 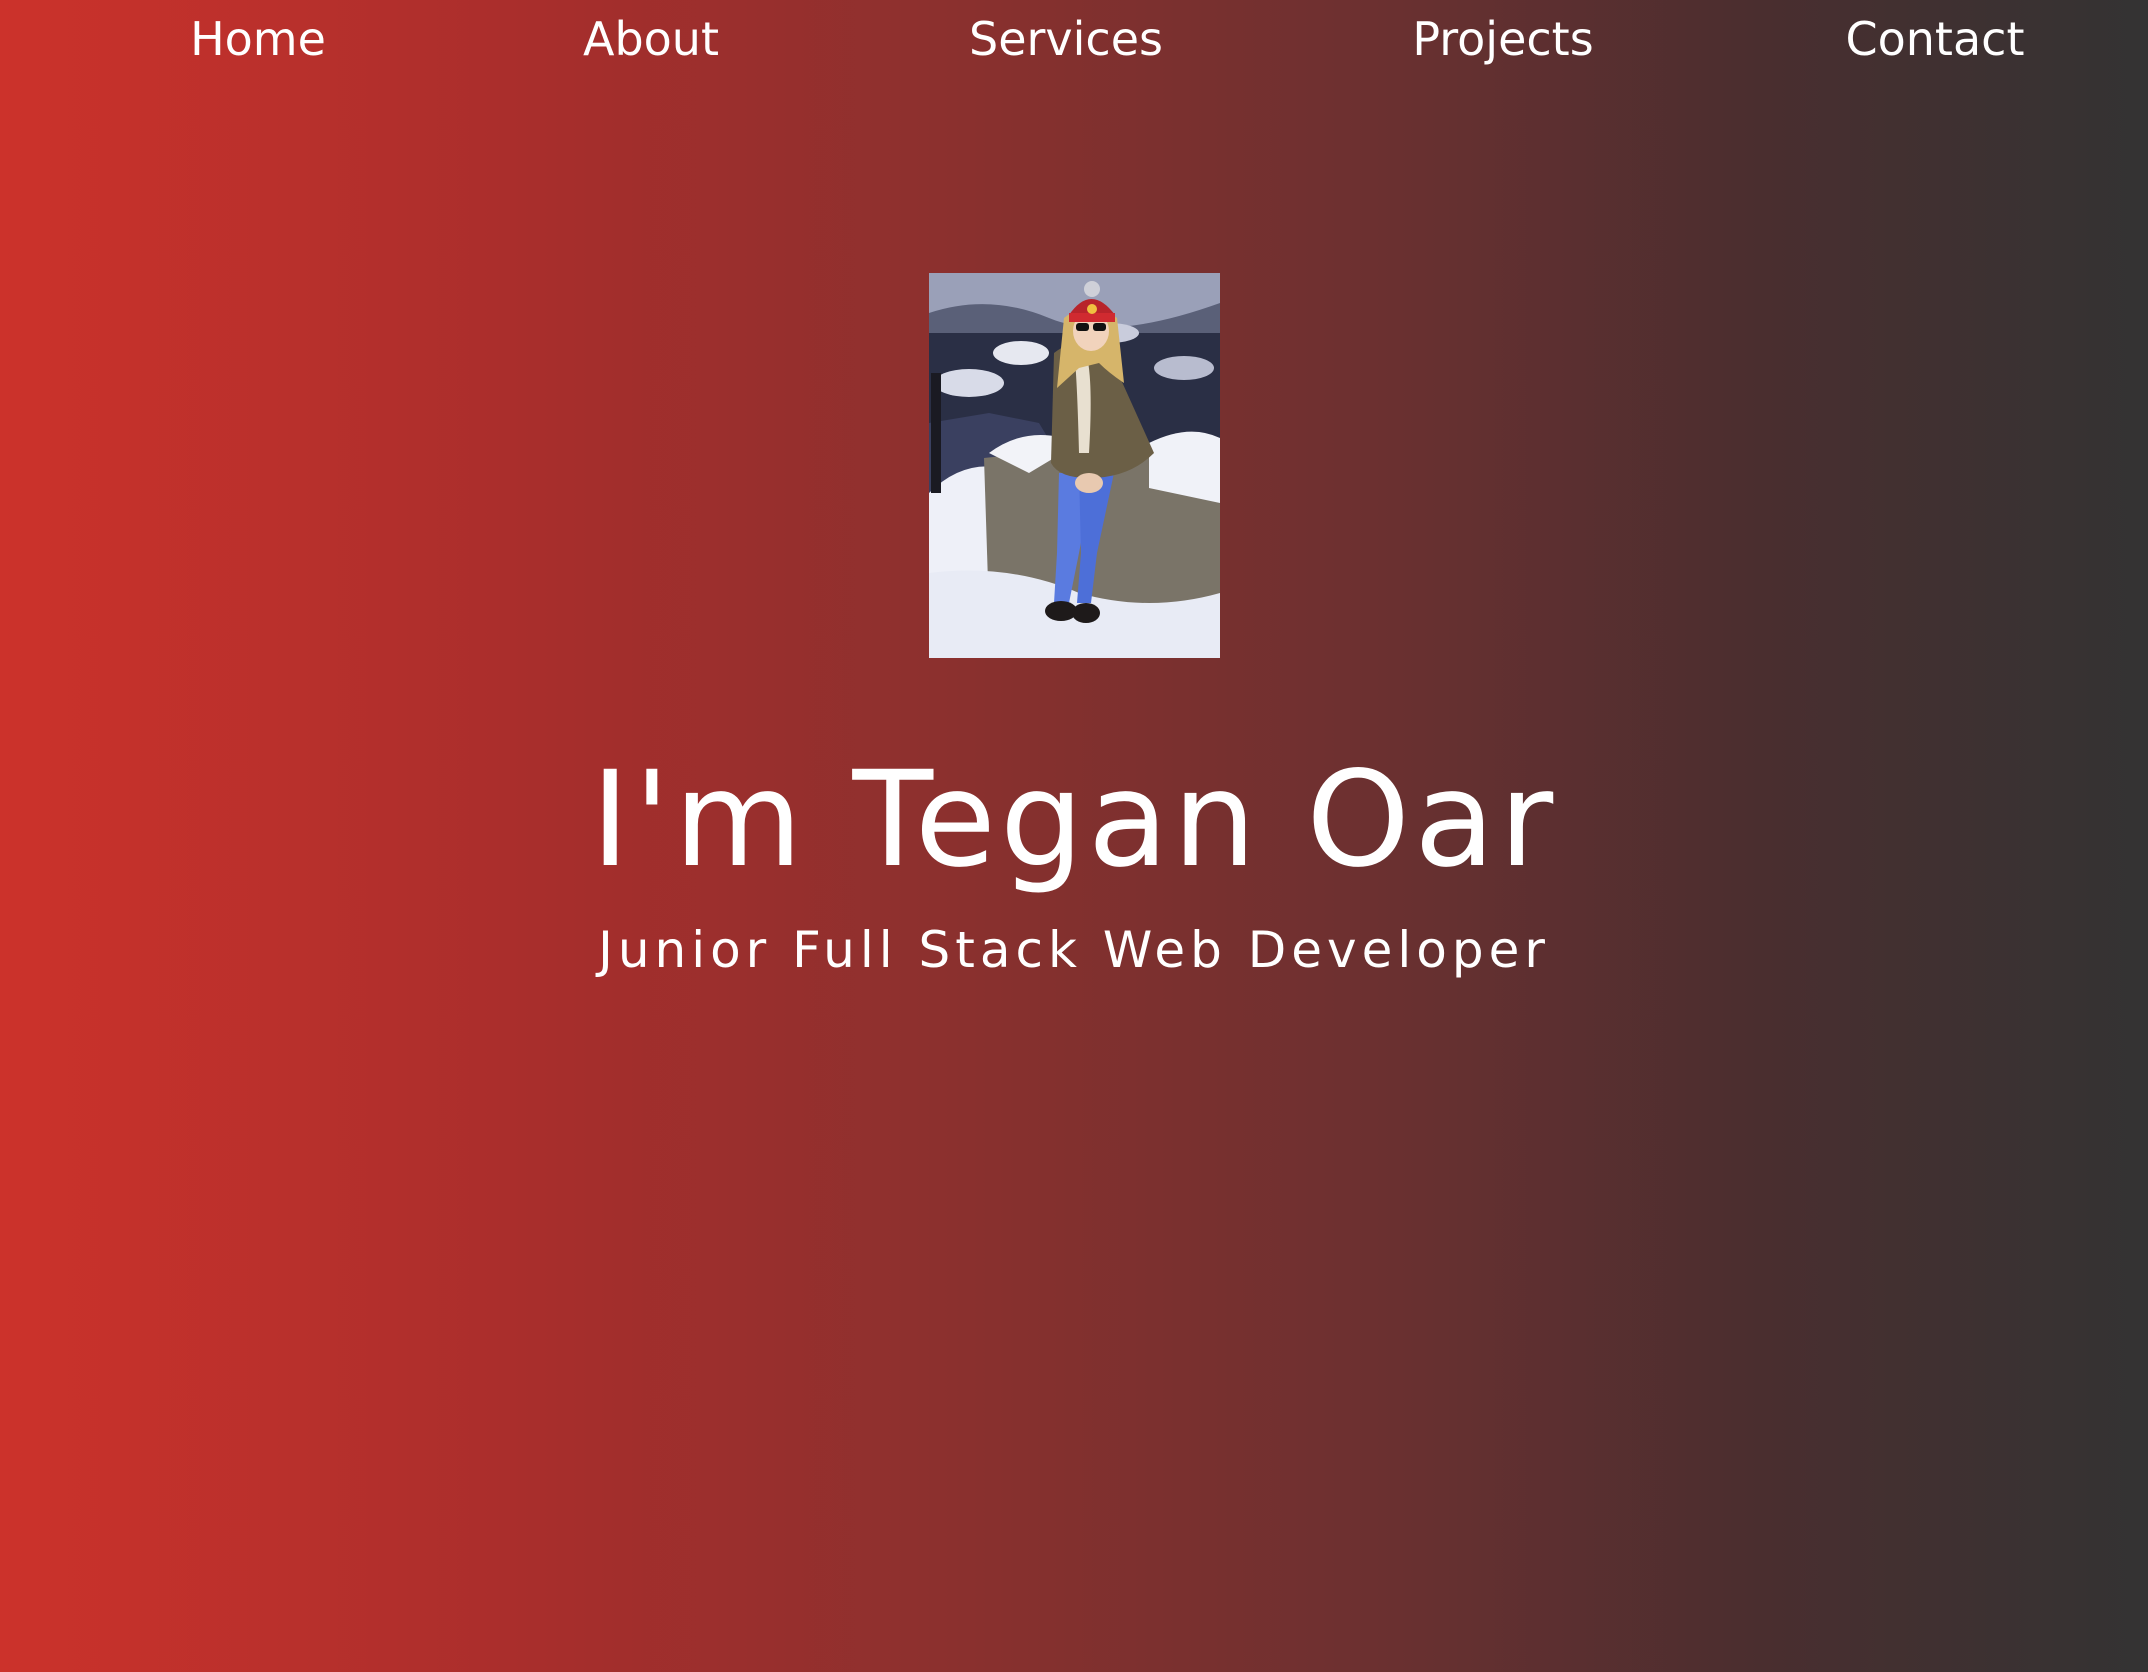 I want to click on main-nav: Home About Services Projects Contact, so click(x=1074, y=40).